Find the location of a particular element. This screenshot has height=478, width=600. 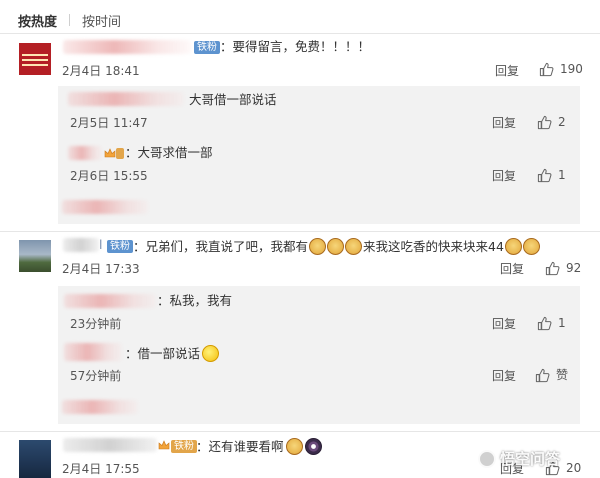

comment-text-part: ：还有谁要看啊 is located at coordinates (240, 446).